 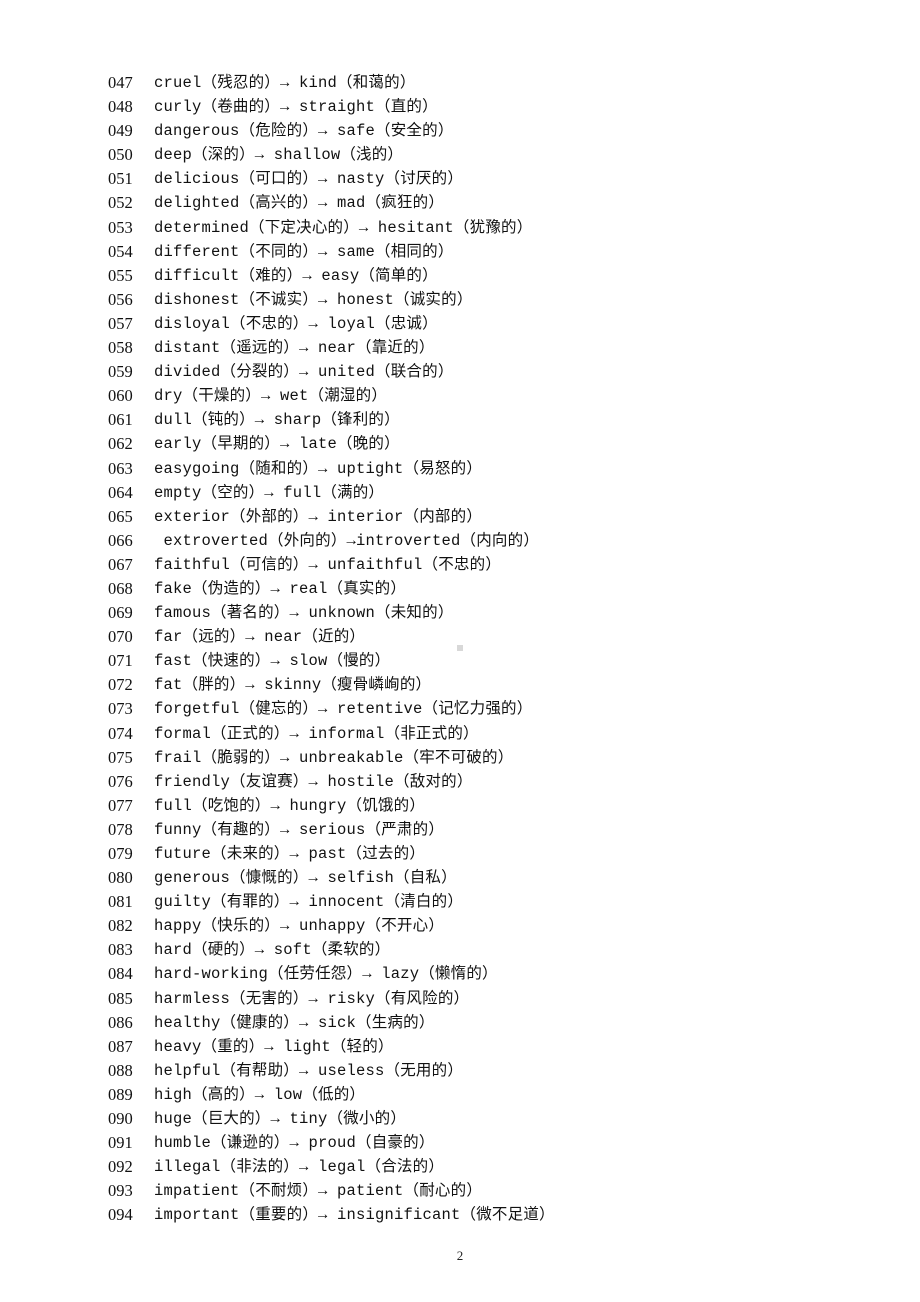 What do you see at coordinates (294, 348) in the screenshot?
I see `entry-text: distant（遥远的）→ near（靠近的）` at bounding box center [294, 348].